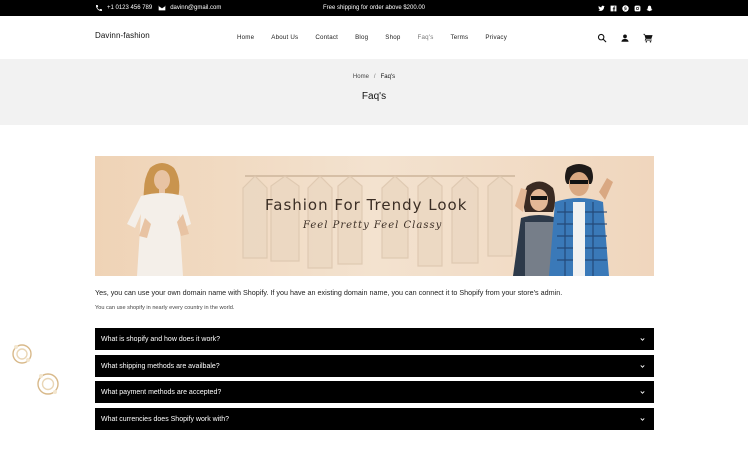 This screenshot has height=465, width=748. I want to click on breadcrumb-banner: Home / Faq's Faq's, so click(374, 92).